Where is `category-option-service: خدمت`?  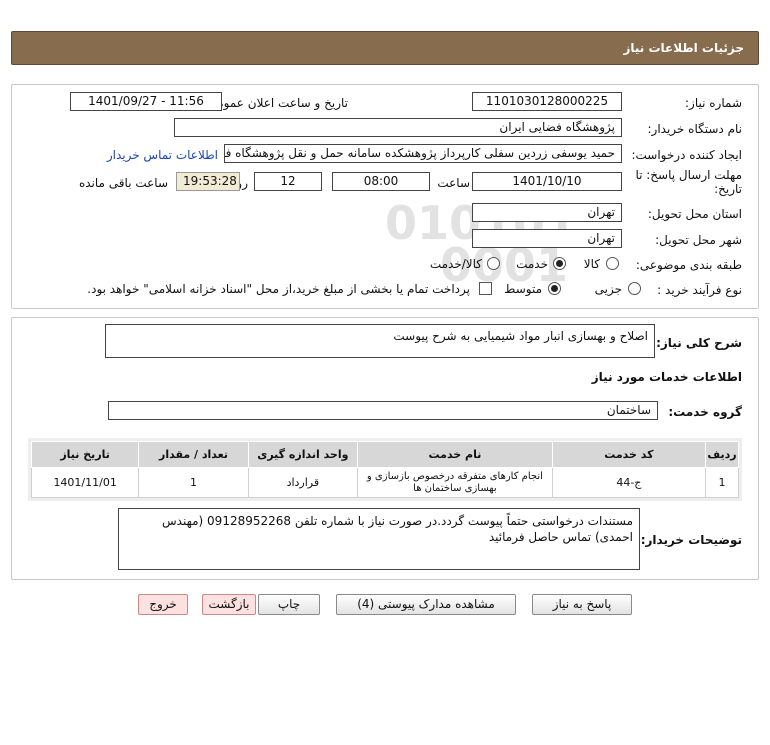 category-option-service: خدمت is located at coordinates (532, 264).